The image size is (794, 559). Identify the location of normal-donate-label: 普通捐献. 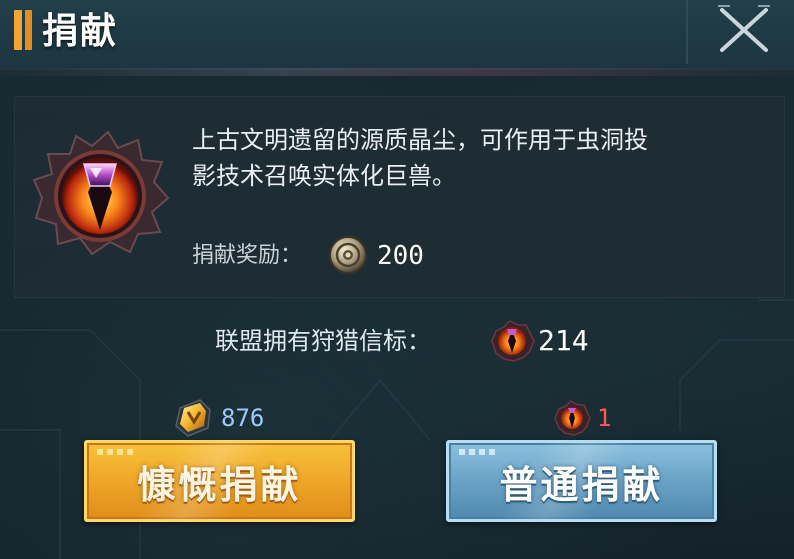
(581, 484).